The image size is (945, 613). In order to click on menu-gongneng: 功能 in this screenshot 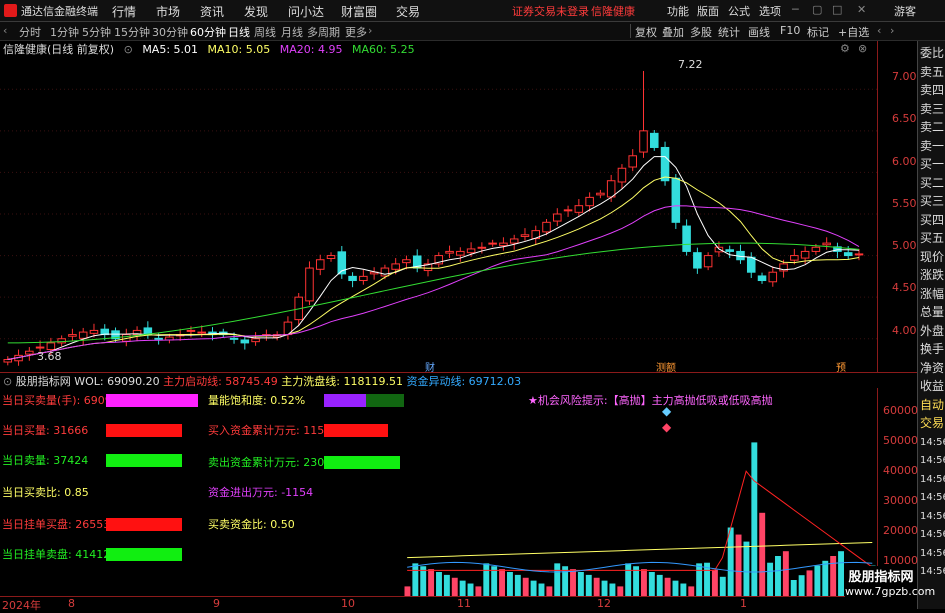, I will do `click(678, 11)`.